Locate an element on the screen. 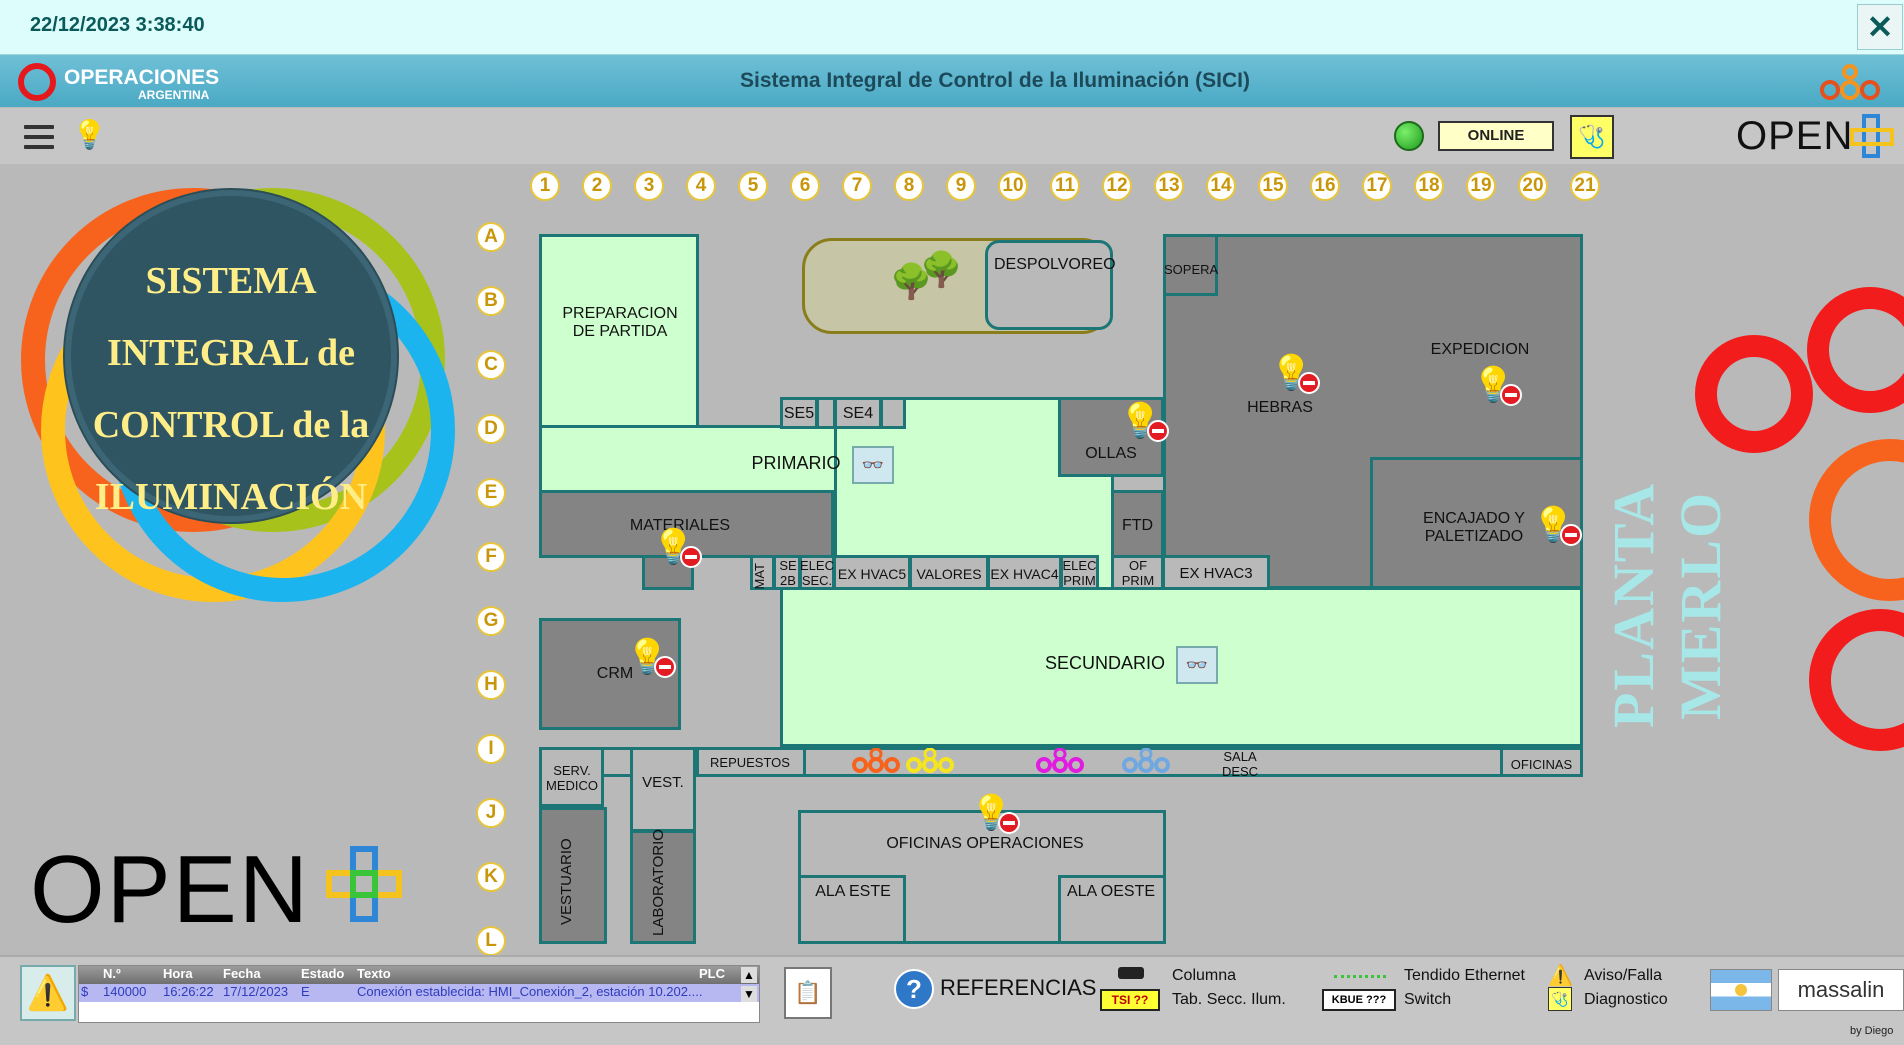 This screenshot has width=1904, height=1045. label-oficinas: OFICINAS is located at coordinates (1541, 764).